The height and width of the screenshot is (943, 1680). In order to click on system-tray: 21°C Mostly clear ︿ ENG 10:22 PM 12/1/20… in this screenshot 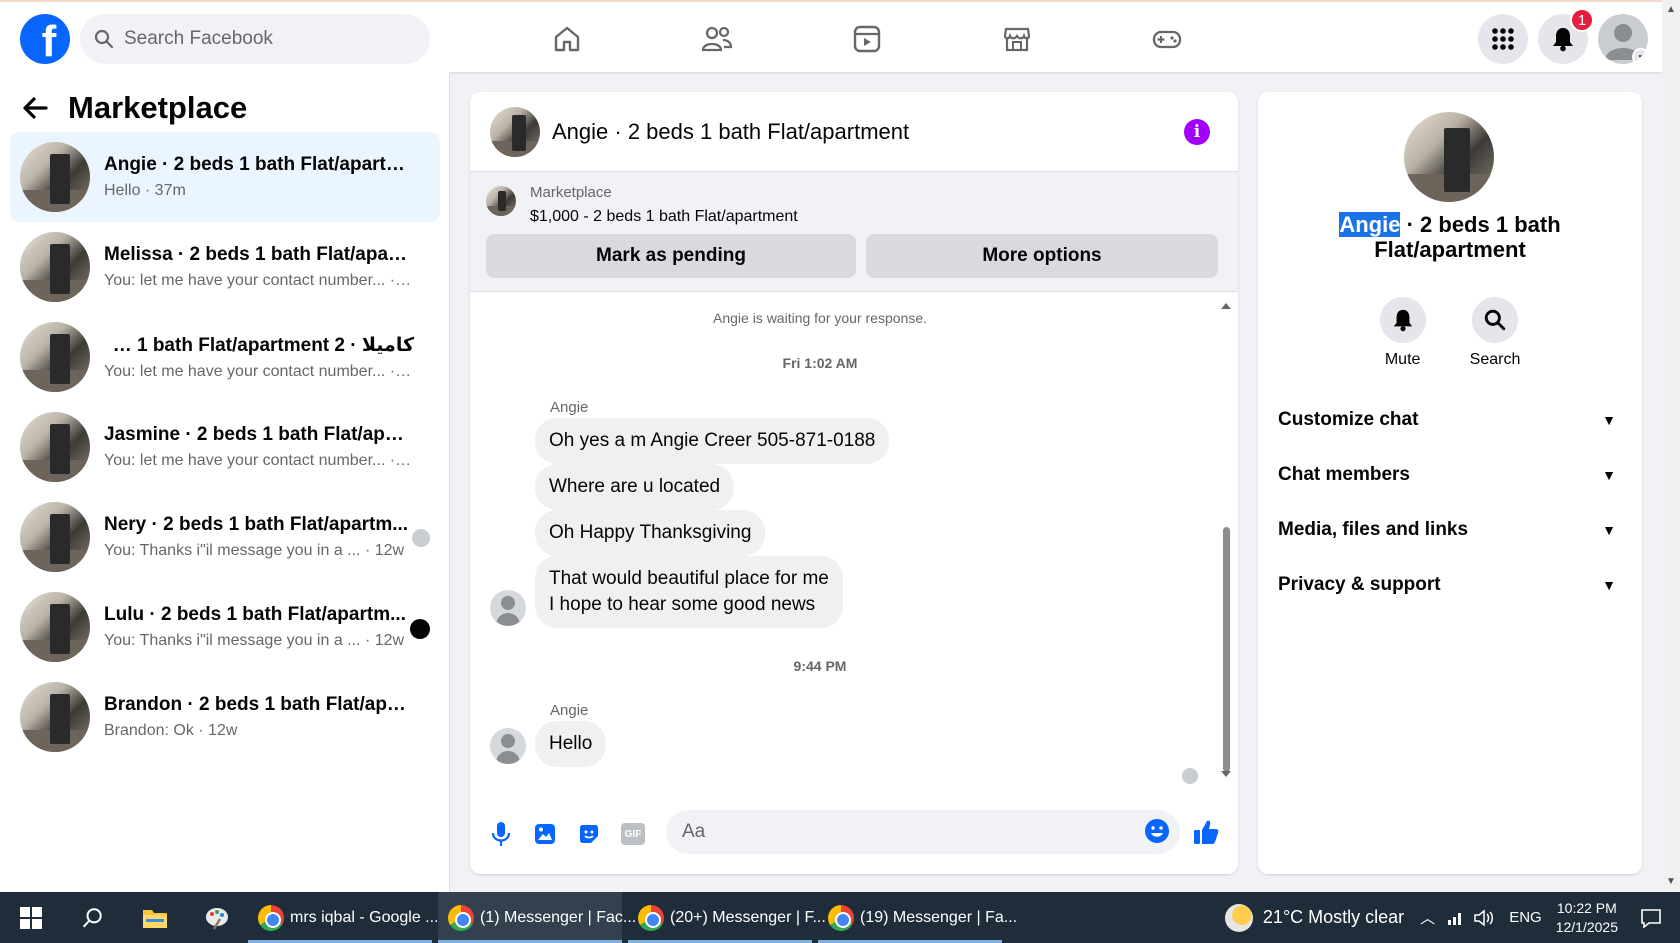, I will do `click(1452, 917)`.